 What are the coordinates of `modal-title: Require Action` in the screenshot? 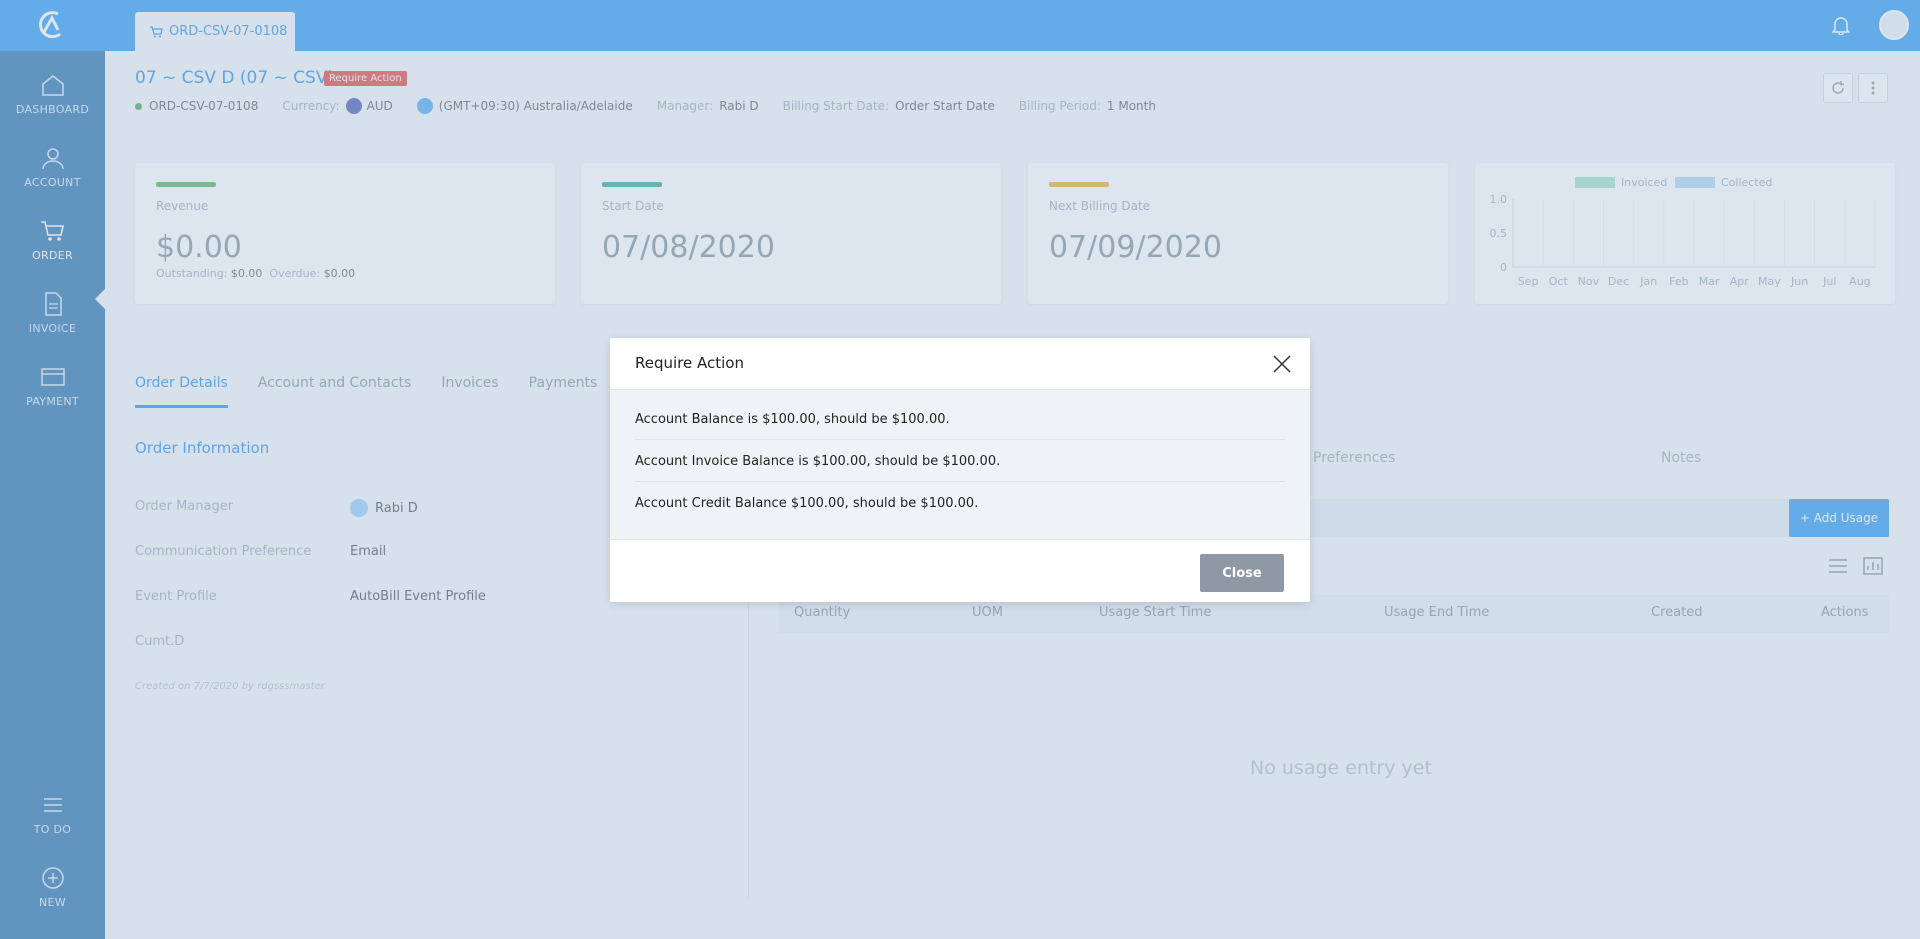 It's located at (689, 363).